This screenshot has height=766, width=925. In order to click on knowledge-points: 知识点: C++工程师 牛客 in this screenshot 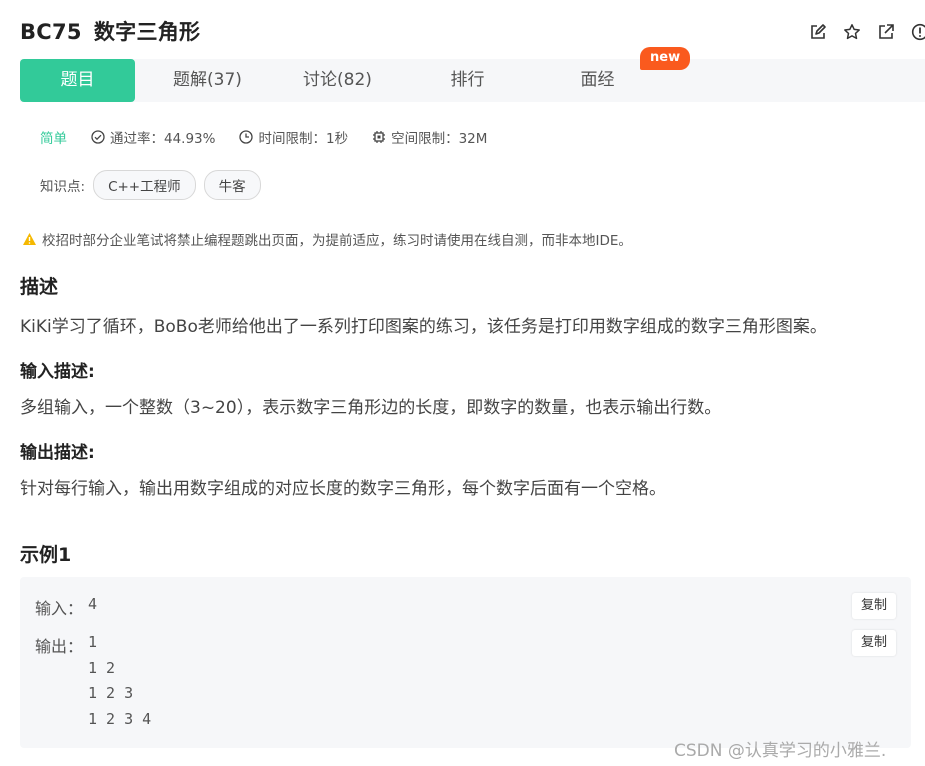, I will do `click(150, 185)`.